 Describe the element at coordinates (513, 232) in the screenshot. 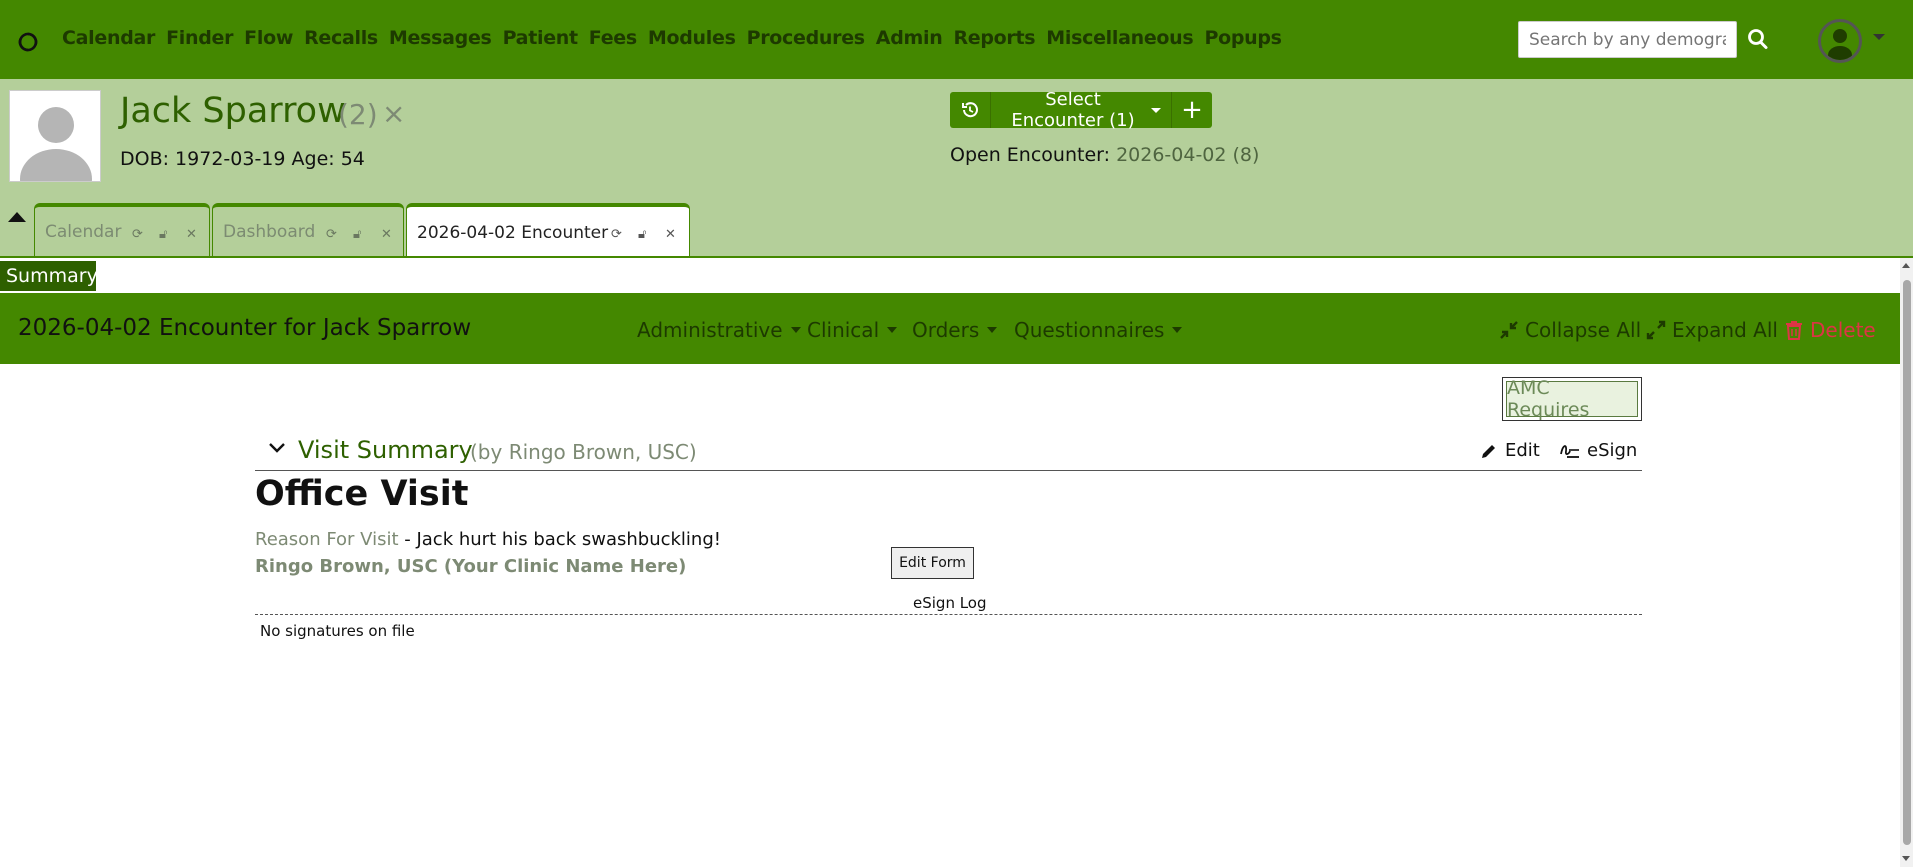

I see `tab-label: 2026-04-02 Encounter` at that location.